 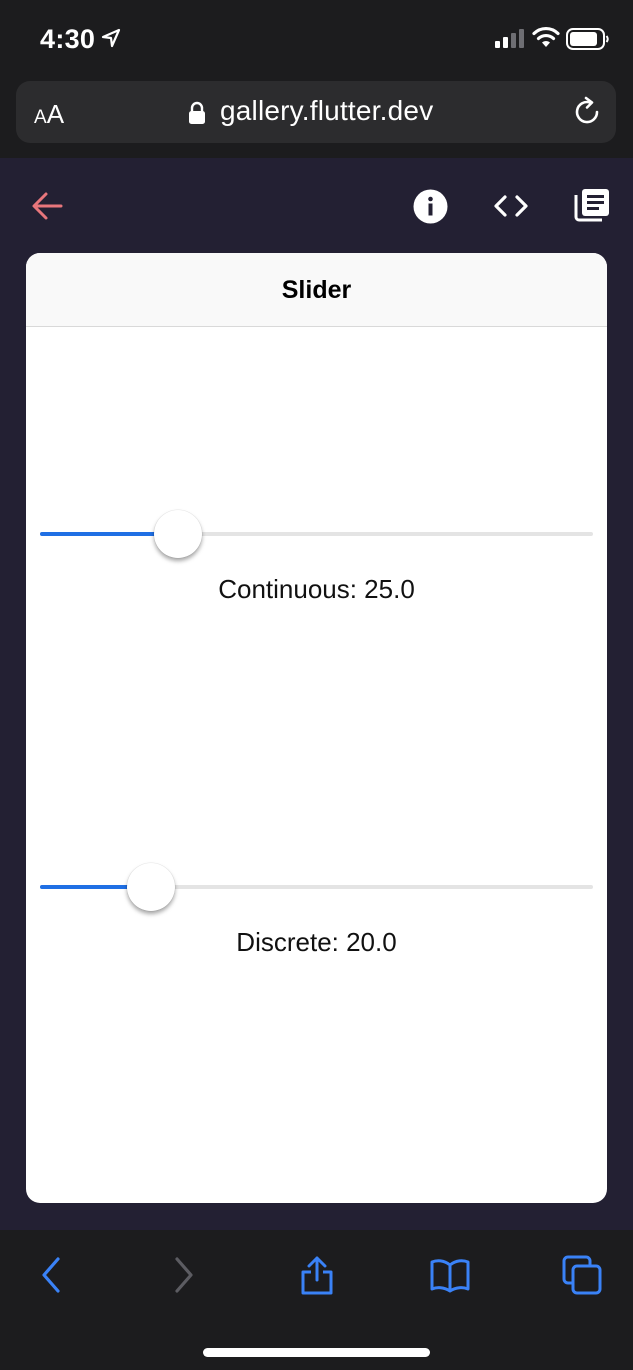 I want to click on browser-address-area: AA gallery.flutter.dev, so click(x=316, y=118).